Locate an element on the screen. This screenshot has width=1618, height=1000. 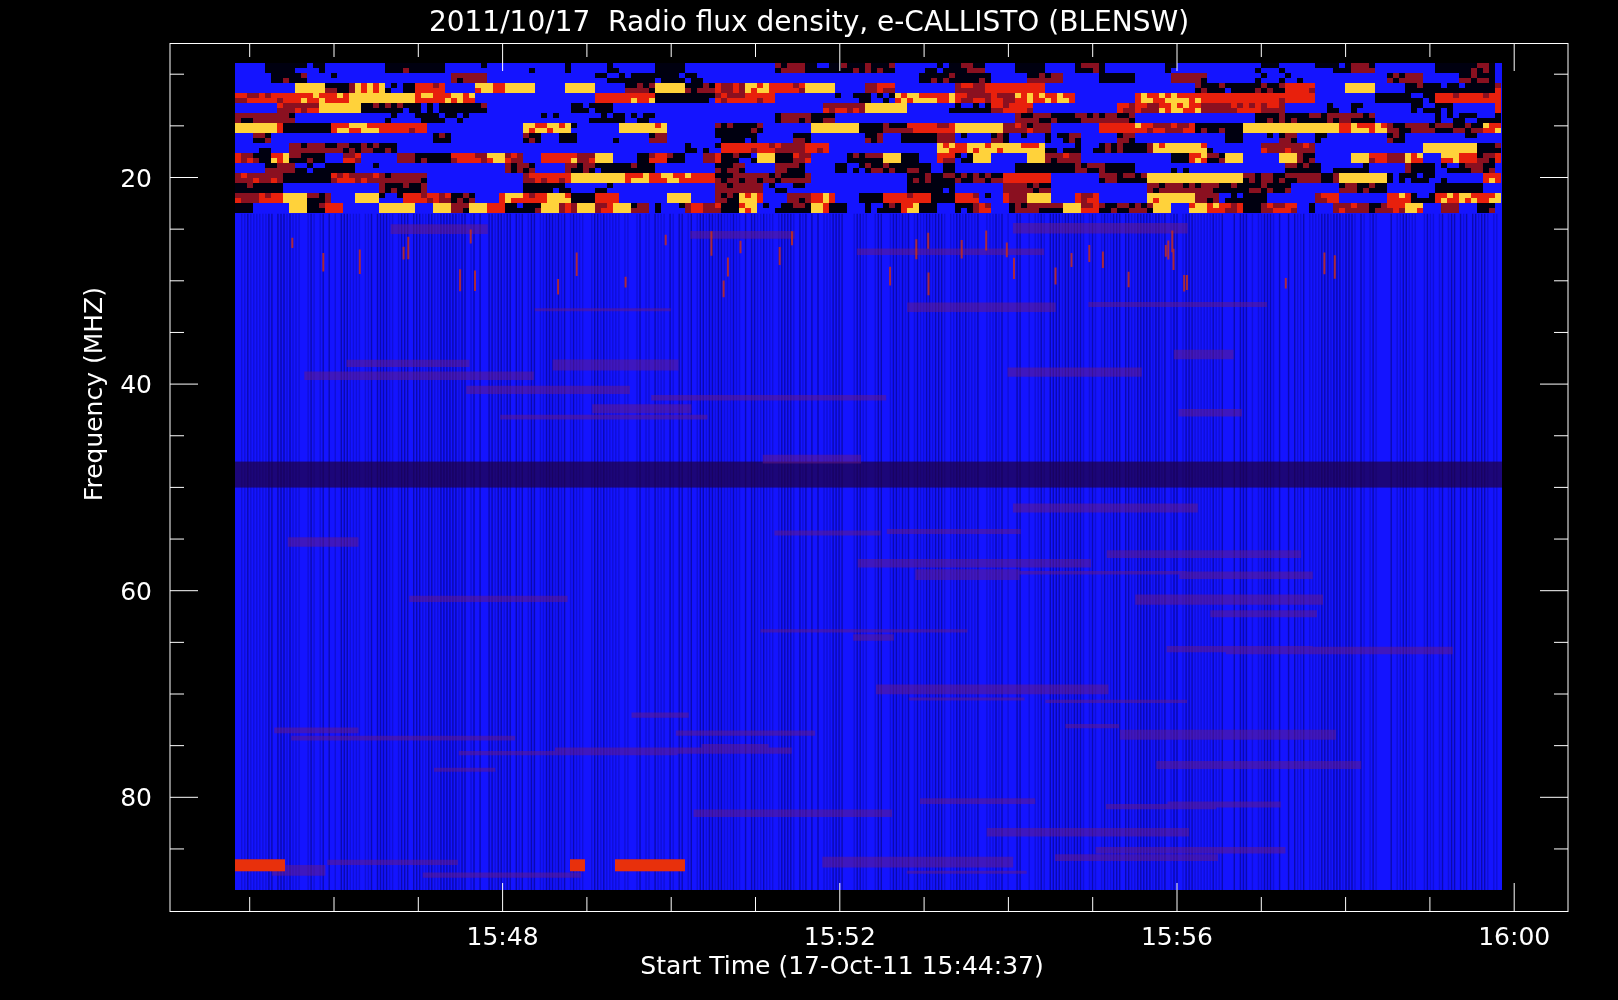
axis-title: Start Time (17-Oct-11 15:44:37) is located at coordinates (842, 965).